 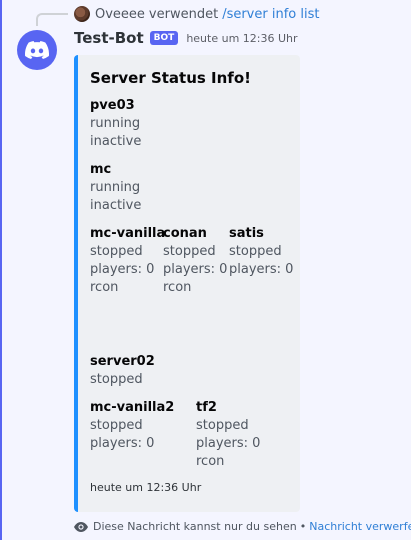 What do you see at coordinates (164, 38) in the screenshot?
I see `bot-badge: BOT` at bounding box center [164, 38].